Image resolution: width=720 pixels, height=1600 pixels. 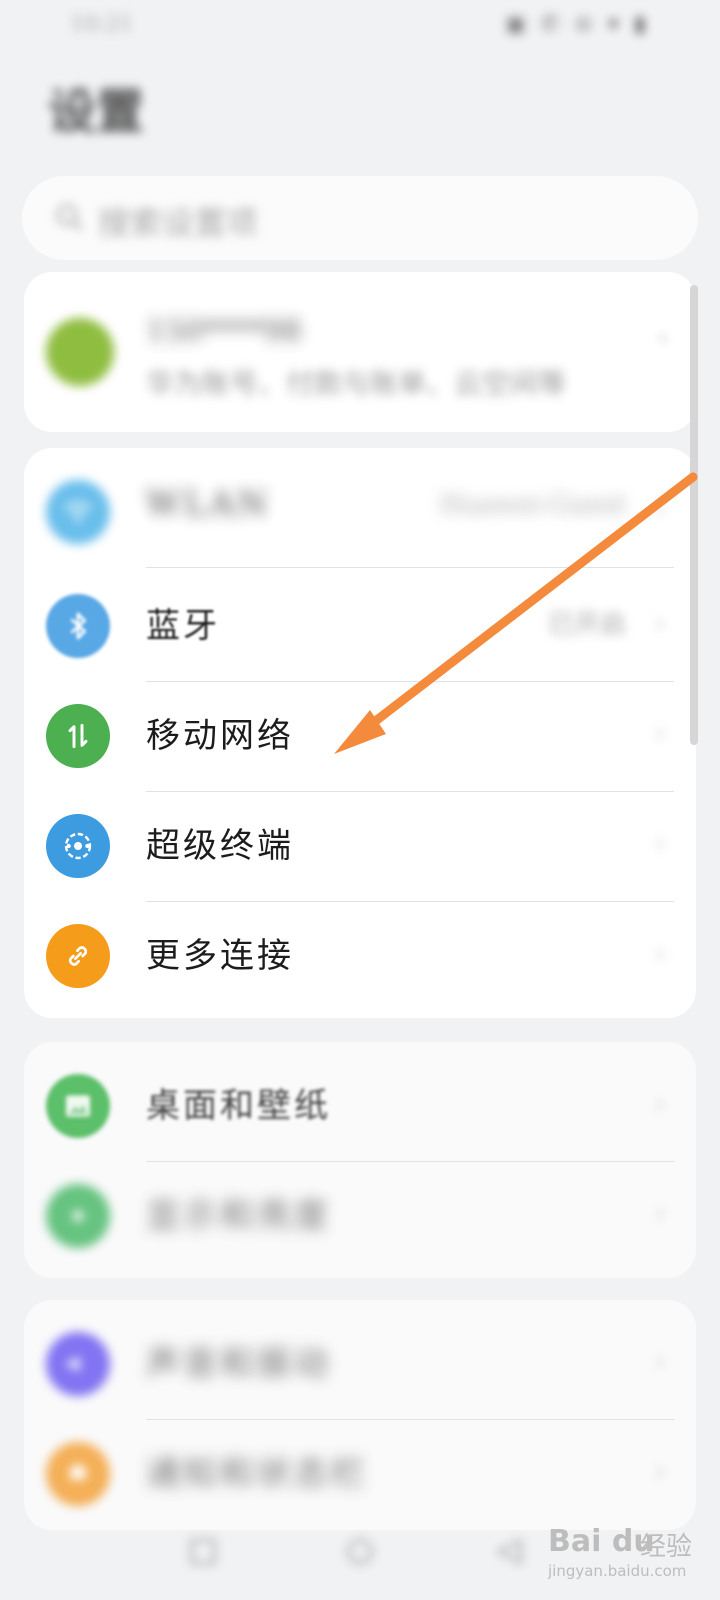 I want to click on watermark: Bai du 经验 jingyan.baidu.com, so click(x=633, y=1554).